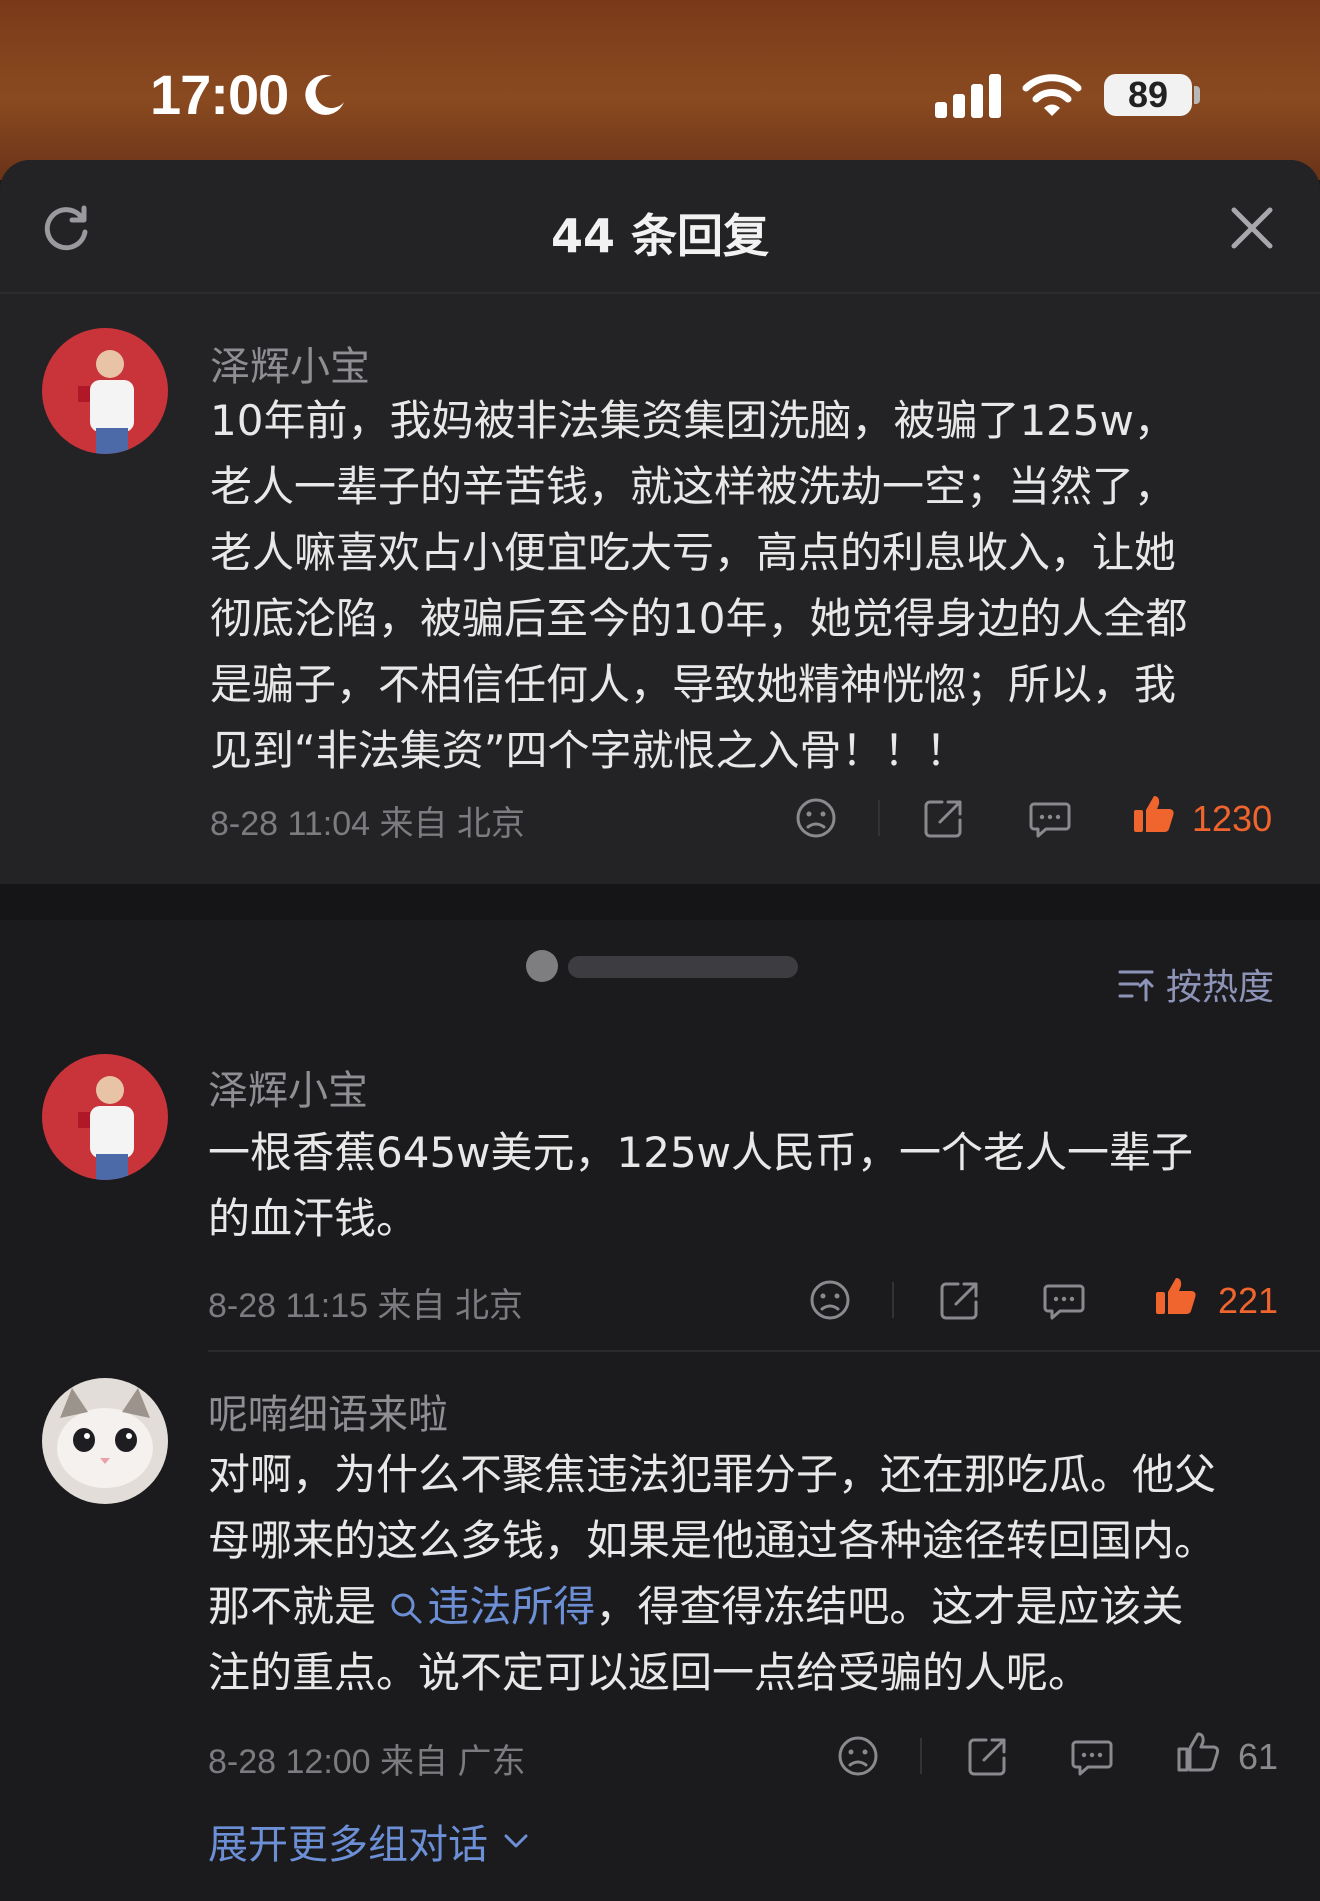 Image resolution: width=1320 pixels, height=1901 pixels. I want to click on sort-button: 按热度, so click(1195, 984).